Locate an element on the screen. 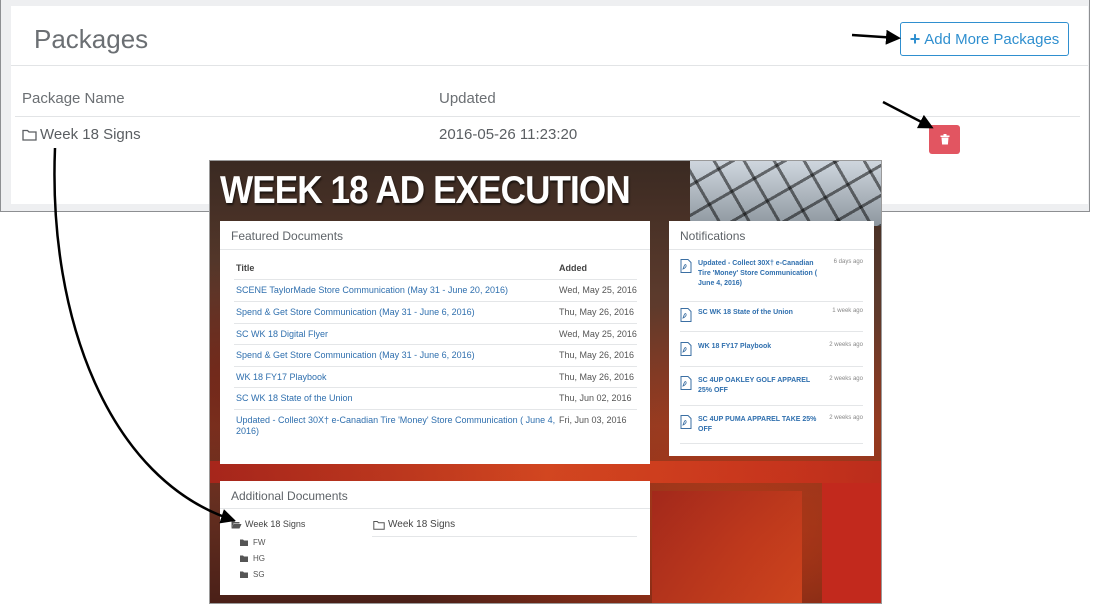 This screenshot has height=607, width=1093. notification-time: 1 week ago is located at coordinates (847, 311).